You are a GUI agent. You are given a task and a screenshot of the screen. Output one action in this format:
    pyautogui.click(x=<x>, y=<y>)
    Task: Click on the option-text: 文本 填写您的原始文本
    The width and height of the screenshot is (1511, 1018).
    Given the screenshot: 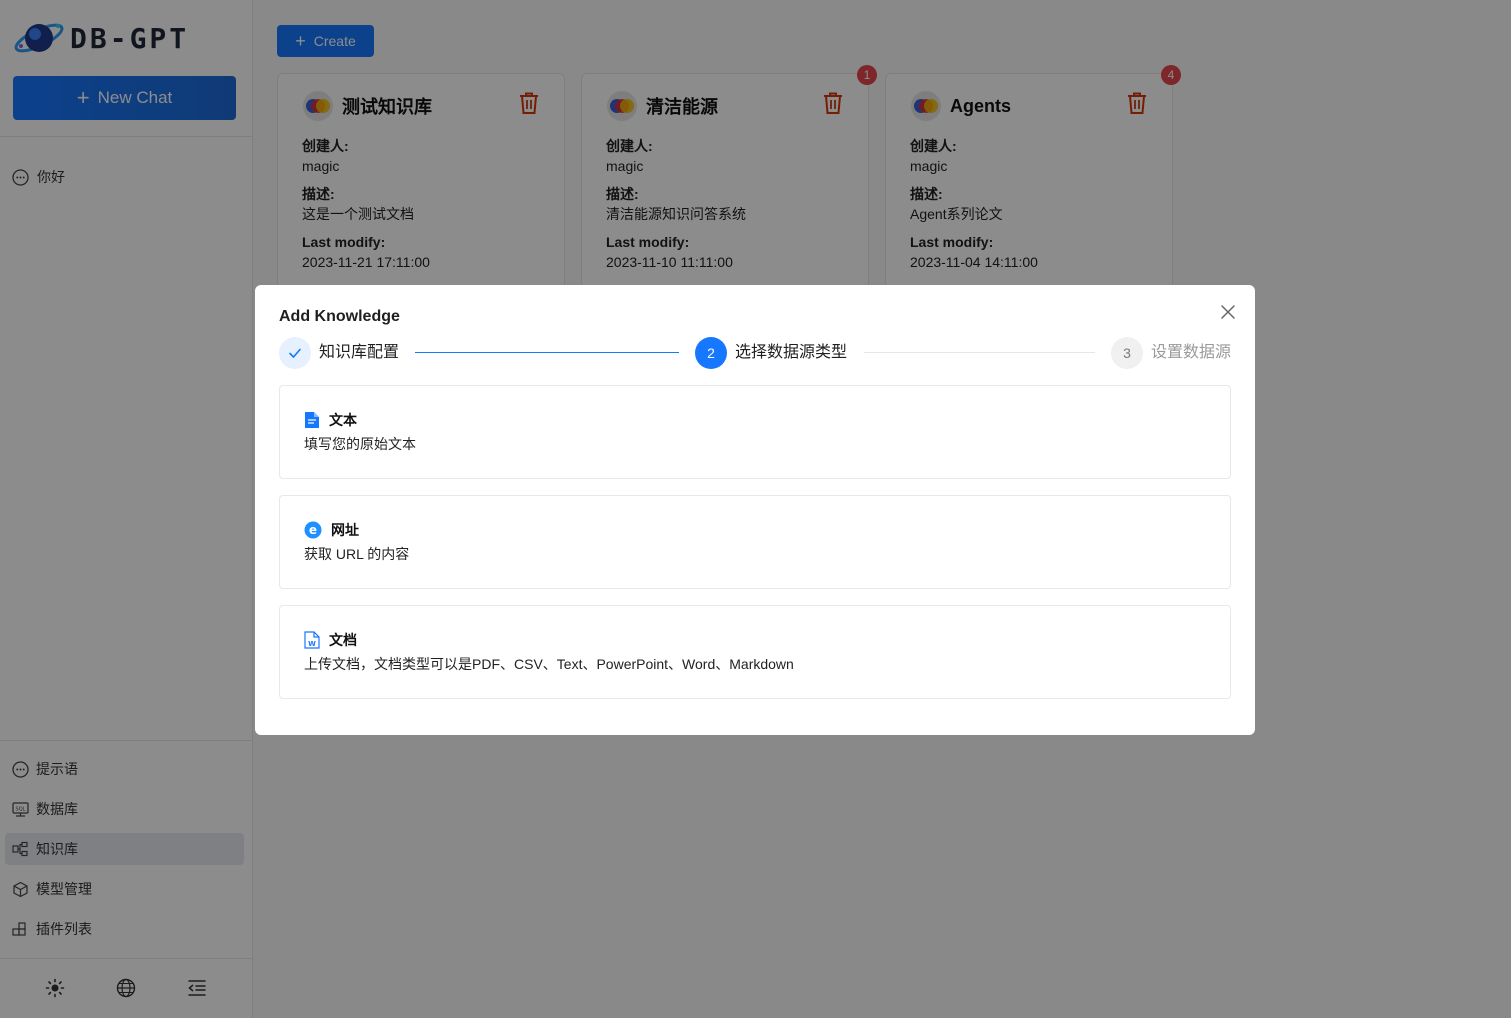 What is the action you would take?
    pyautogui.click(x=755, y=432)
    